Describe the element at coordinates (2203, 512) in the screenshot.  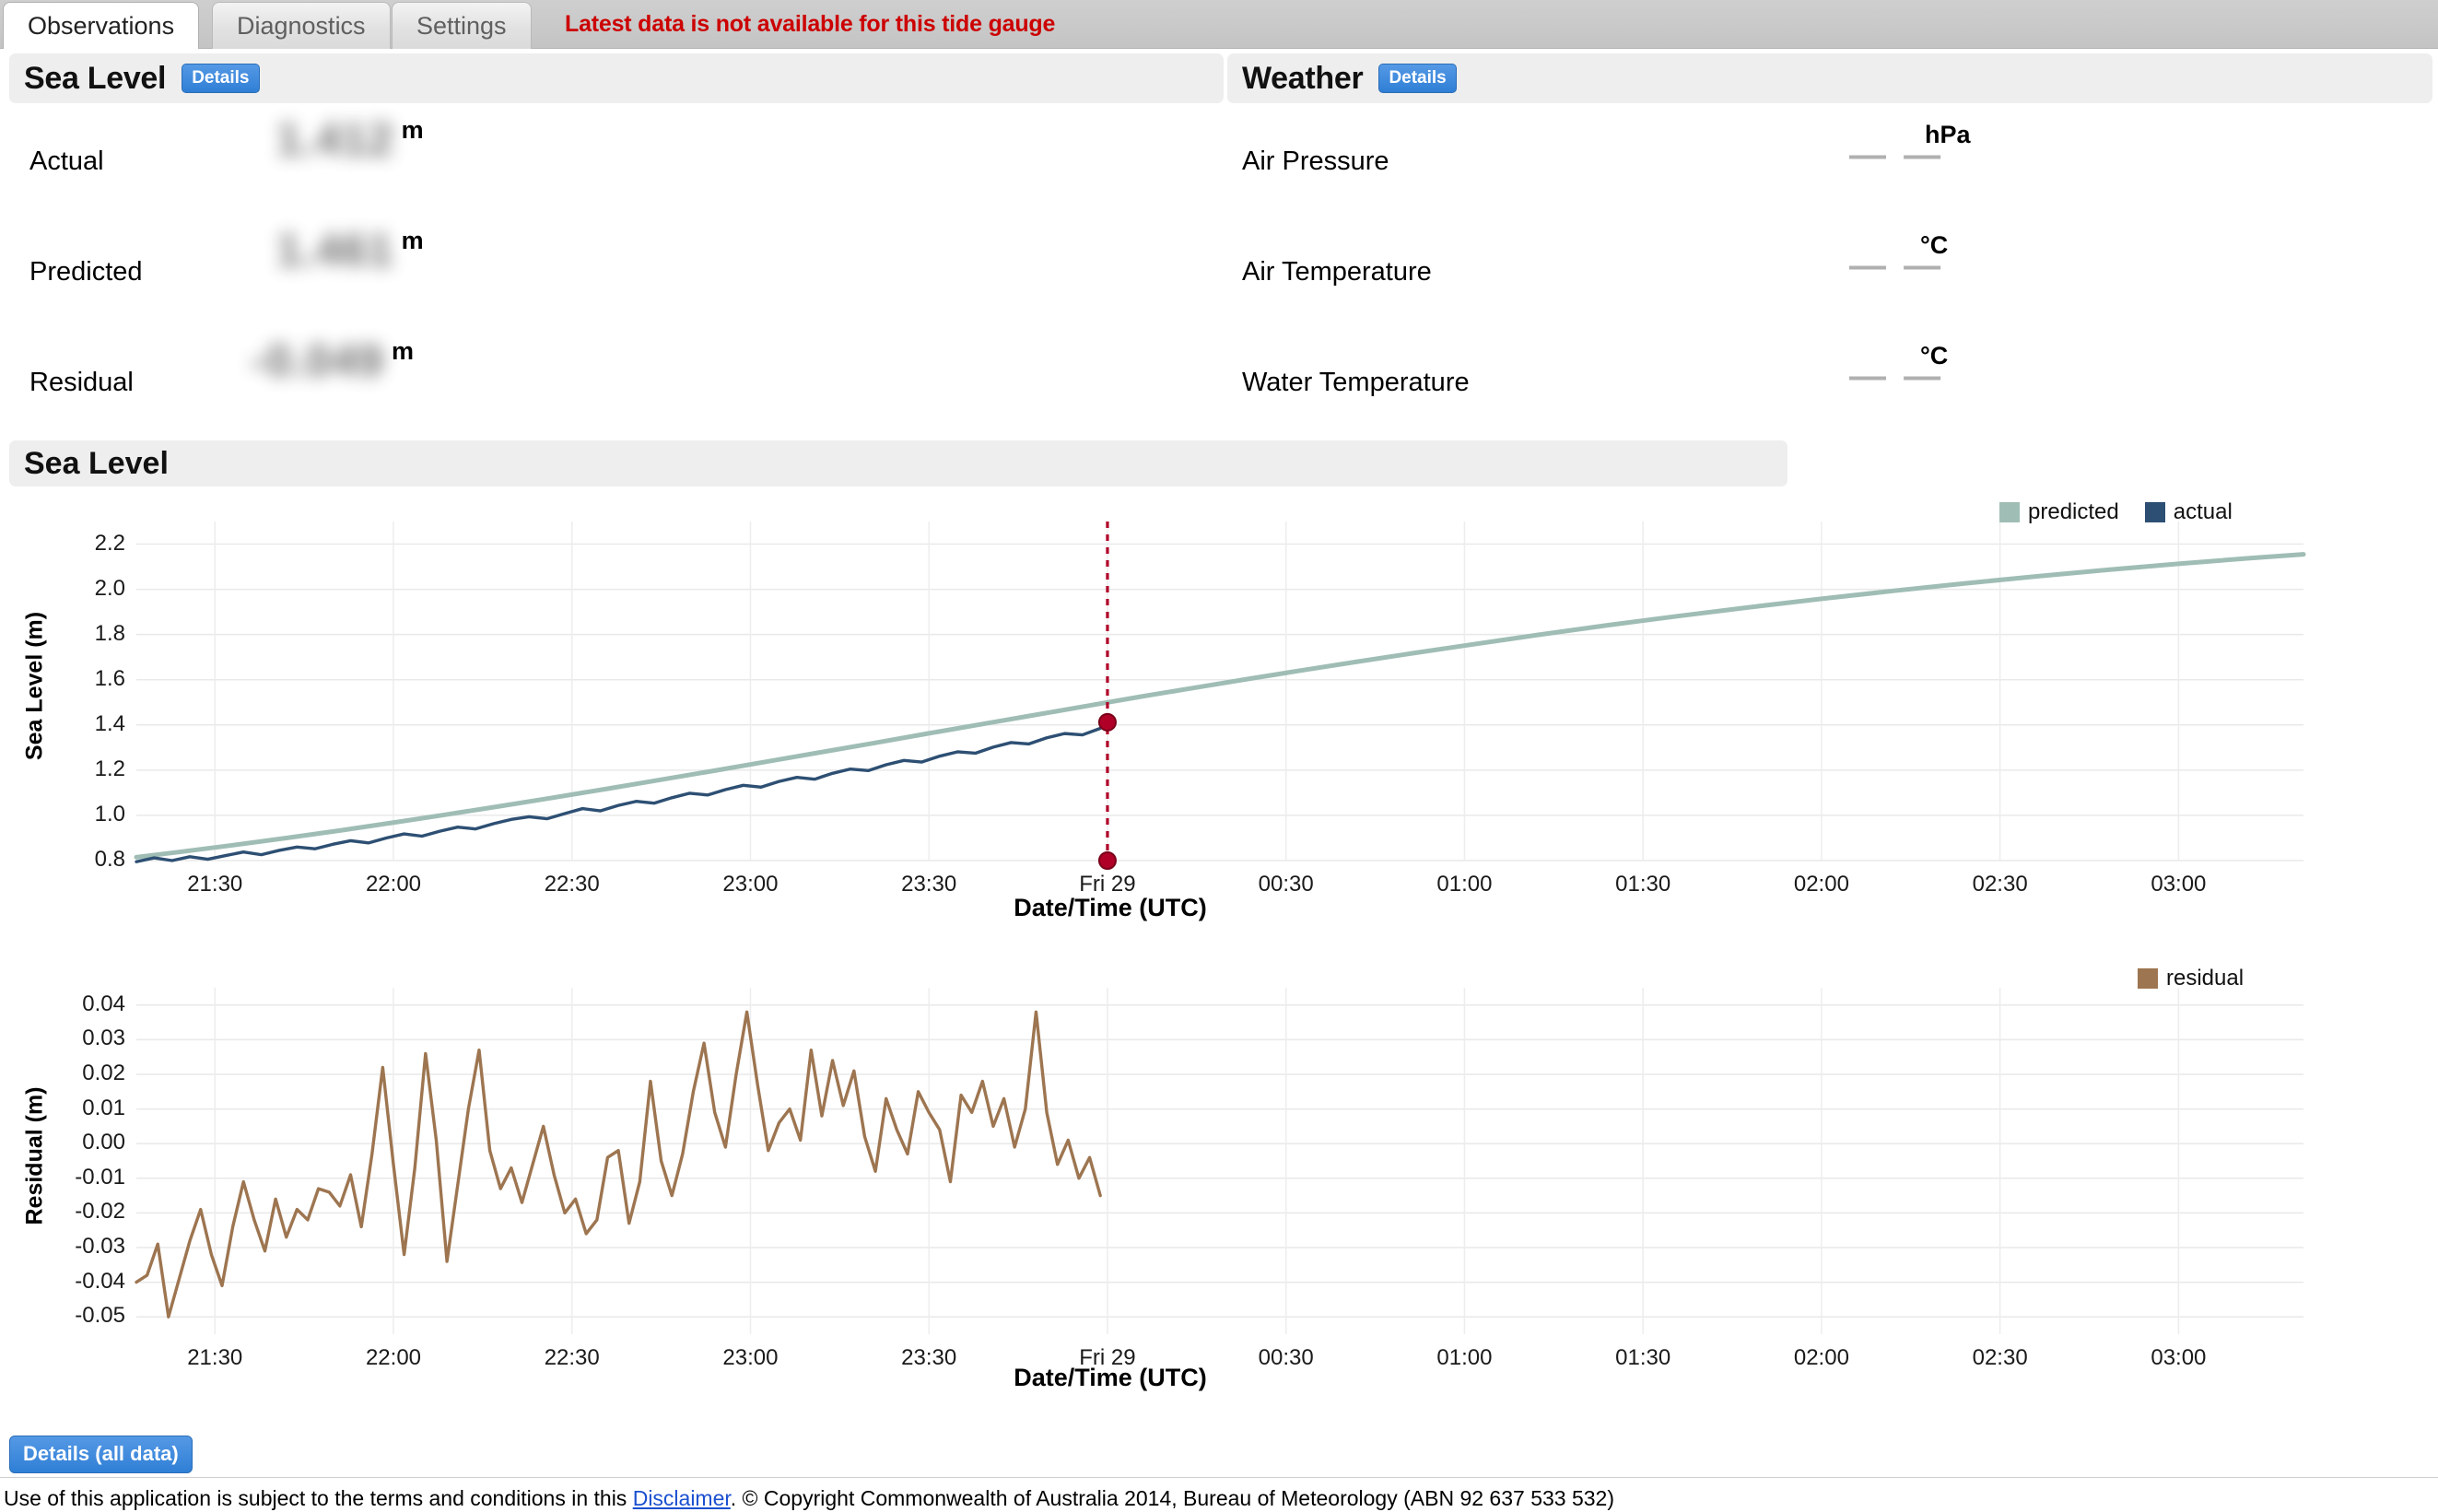
I see `legend-label-actual: actual` at that location.